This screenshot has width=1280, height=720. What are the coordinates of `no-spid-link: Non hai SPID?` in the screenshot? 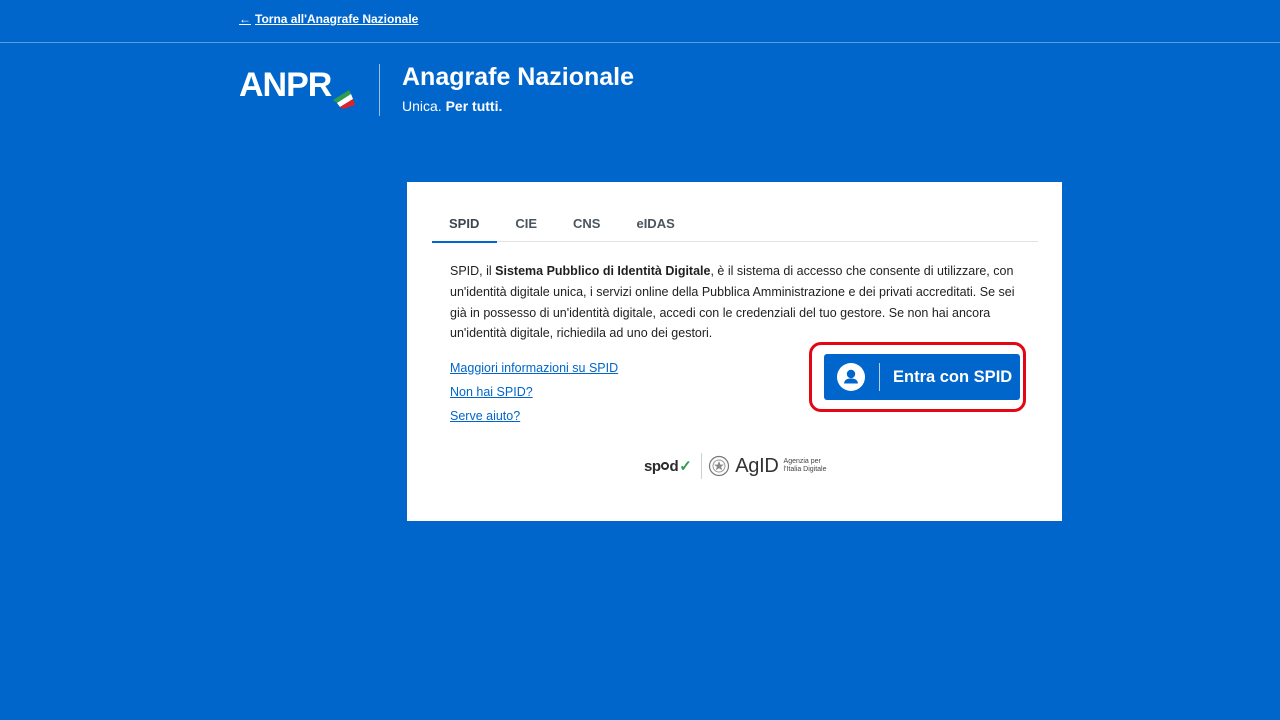 It's located at (534, 392).